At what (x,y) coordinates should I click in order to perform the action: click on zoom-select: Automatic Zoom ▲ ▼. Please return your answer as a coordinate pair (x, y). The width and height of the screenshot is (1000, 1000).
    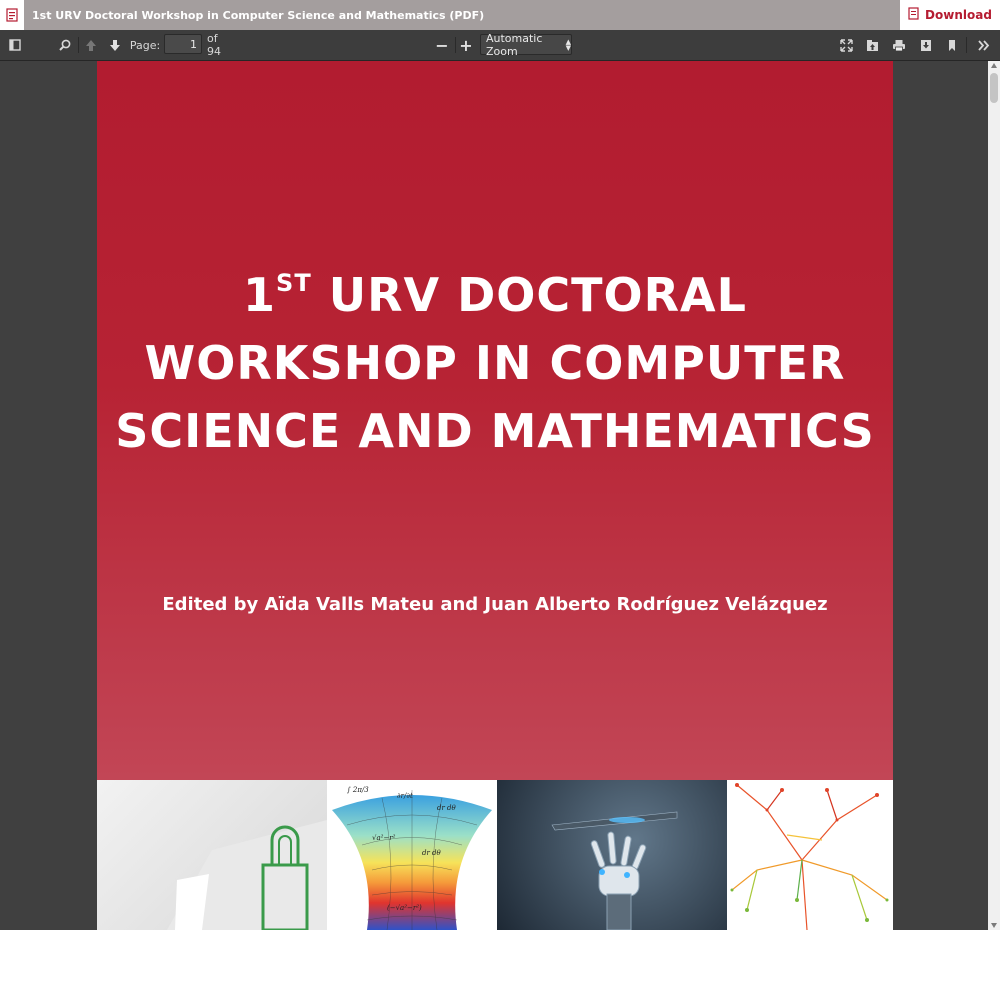
    Looking at the image, I should click on (526, 44).